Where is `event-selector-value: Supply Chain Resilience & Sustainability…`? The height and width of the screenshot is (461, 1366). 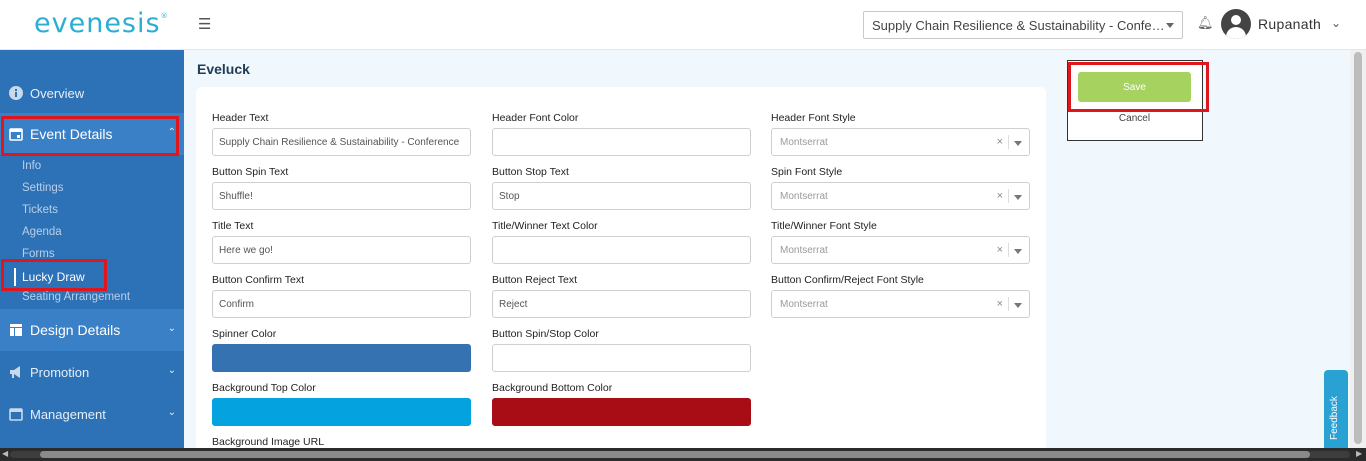
event-selector-value: Supply Chain Resilience & Sustainability… is located at coordinates (1018, 25).